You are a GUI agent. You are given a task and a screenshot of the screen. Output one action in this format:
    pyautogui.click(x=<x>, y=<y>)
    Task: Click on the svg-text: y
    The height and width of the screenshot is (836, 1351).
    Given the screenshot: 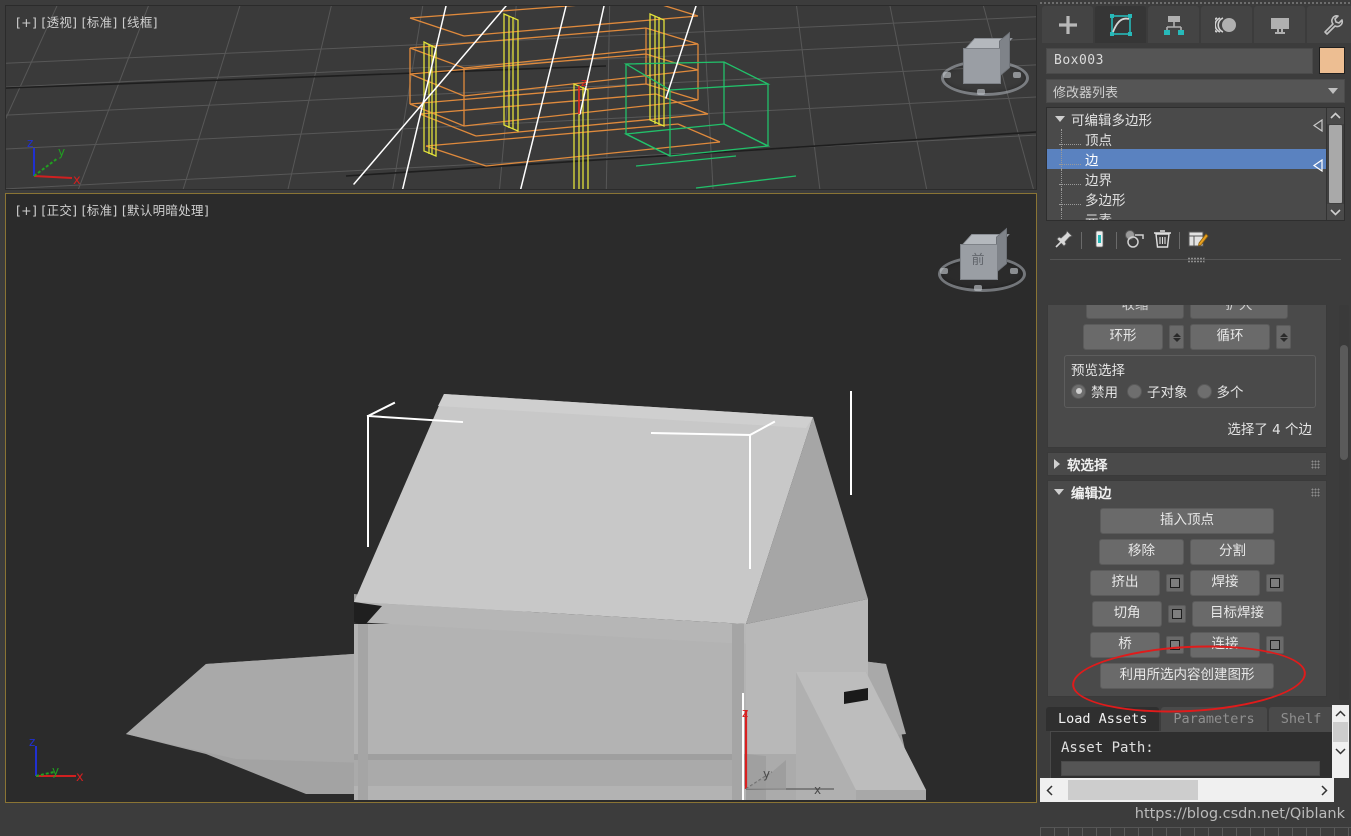 What is the action you would take?
    pyautogui.click(x=61, y=152)
    